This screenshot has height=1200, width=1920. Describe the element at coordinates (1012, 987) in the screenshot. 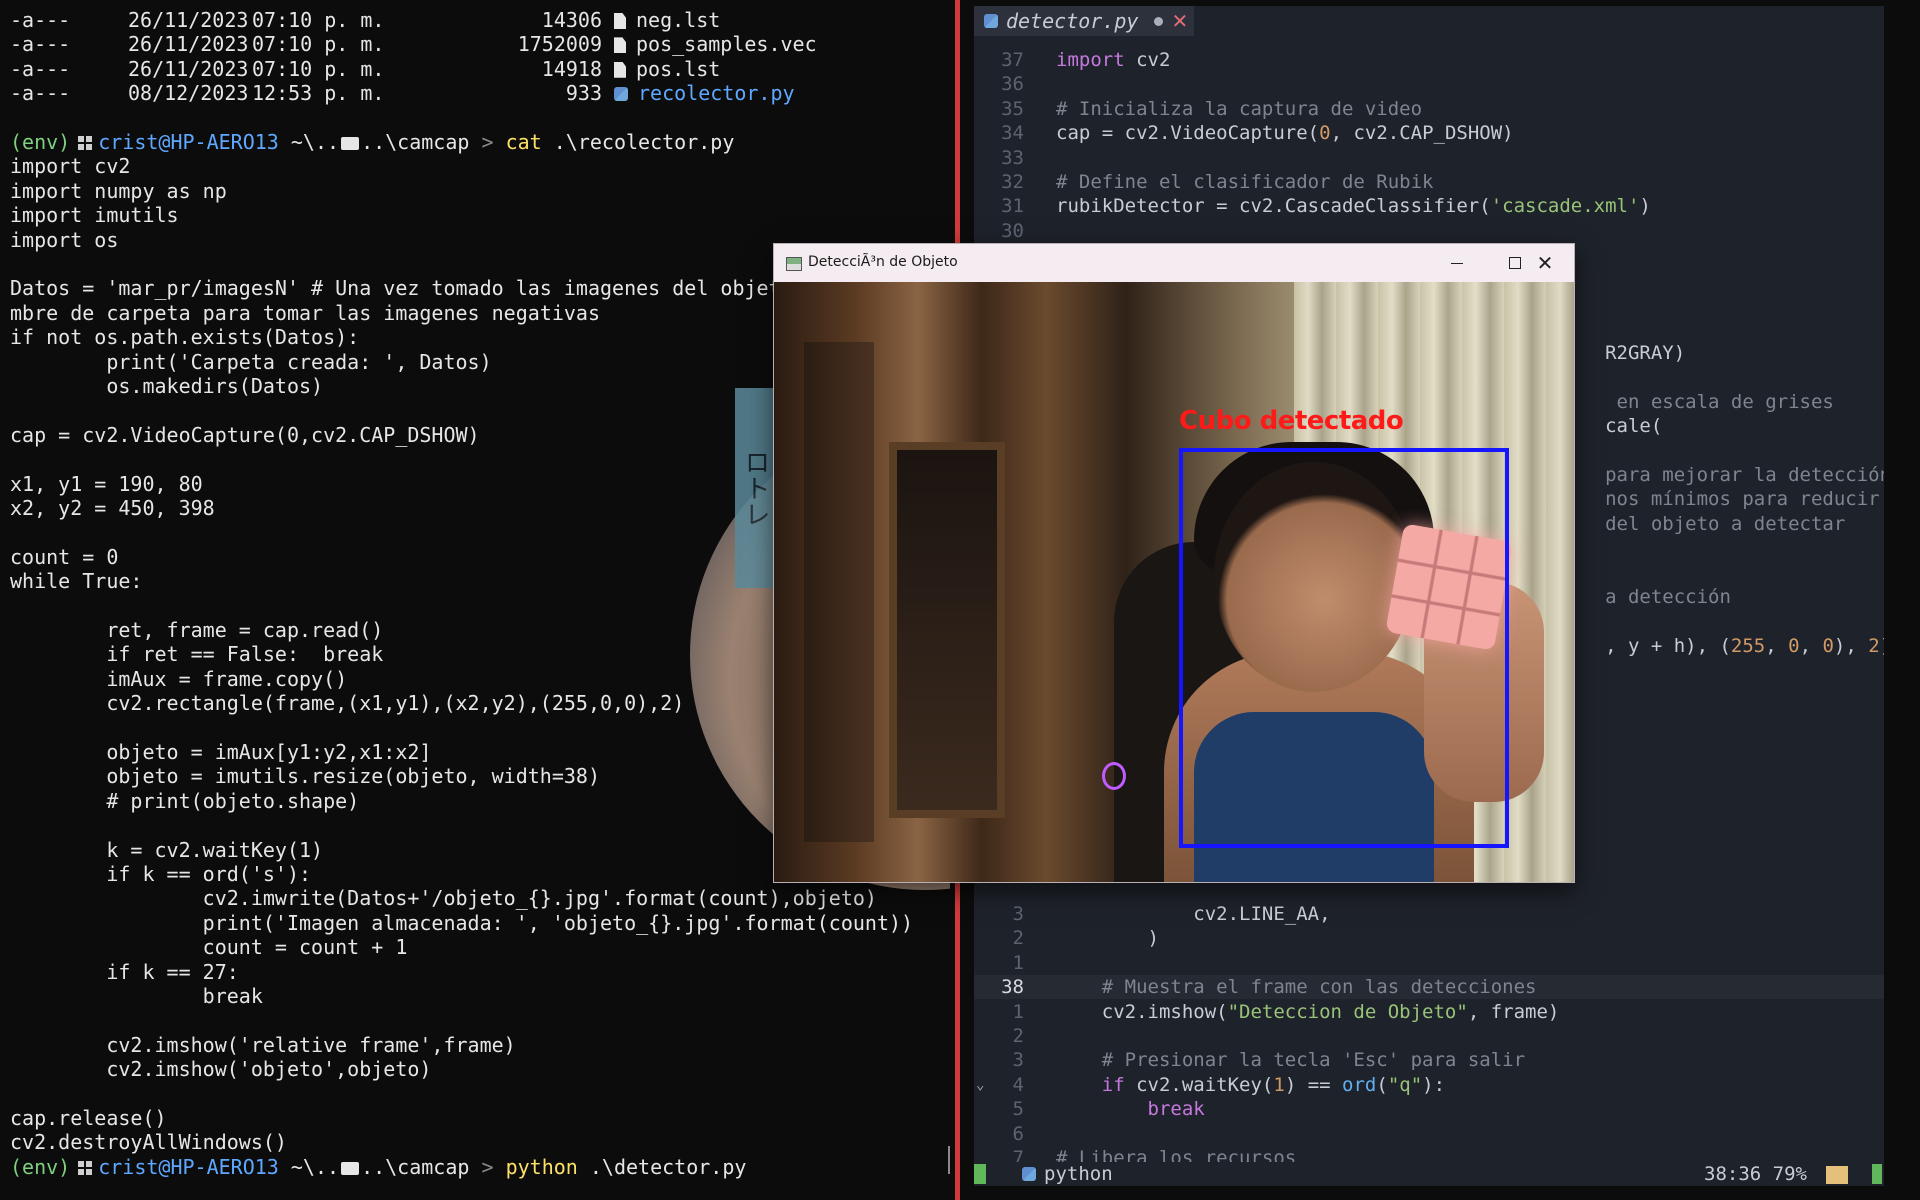

I see `line-number: 38` at that location.